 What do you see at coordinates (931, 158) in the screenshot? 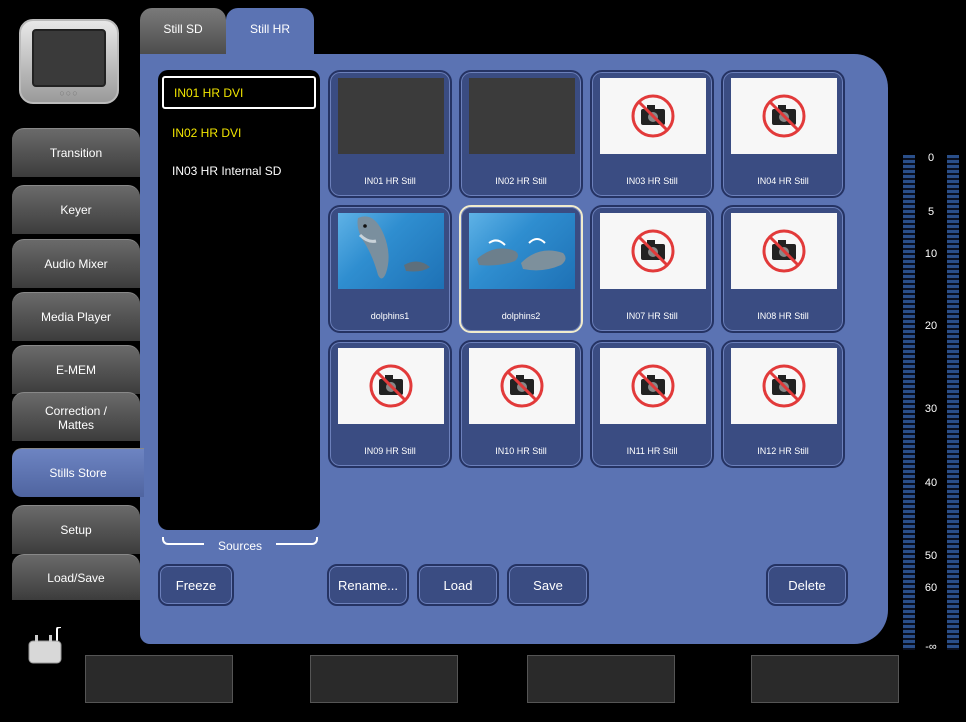
I see `meter-label-0: 0` at bounding box center [931, 158].